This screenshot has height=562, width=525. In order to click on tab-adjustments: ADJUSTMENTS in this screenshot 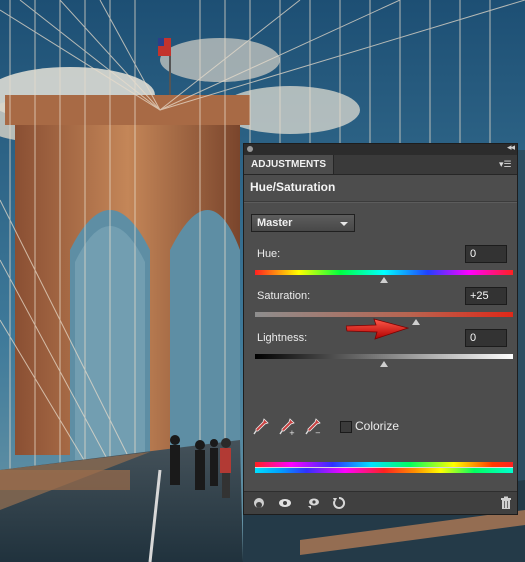, I will do `click(289, 164)`.